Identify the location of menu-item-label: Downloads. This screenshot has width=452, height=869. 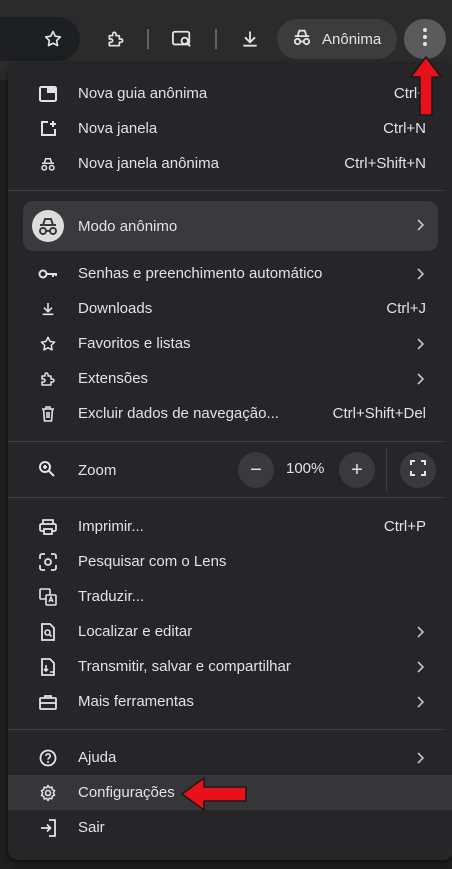
(115, 308).